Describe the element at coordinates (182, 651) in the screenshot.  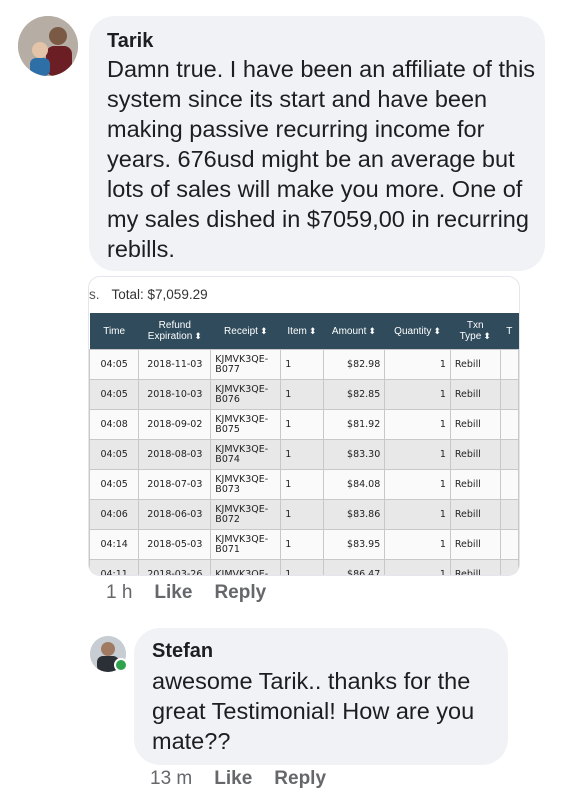
I see `comment-author: Stefan` at that location.